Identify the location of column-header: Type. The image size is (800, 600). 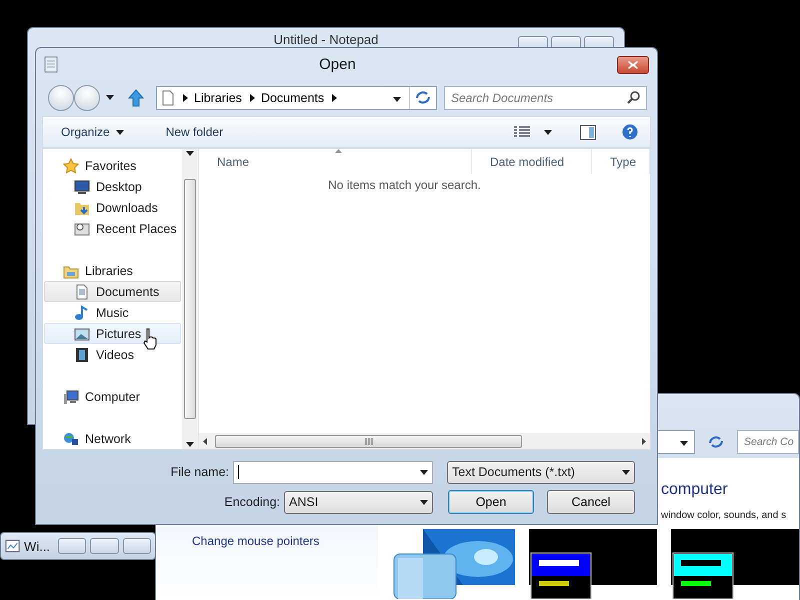
(621, 161).